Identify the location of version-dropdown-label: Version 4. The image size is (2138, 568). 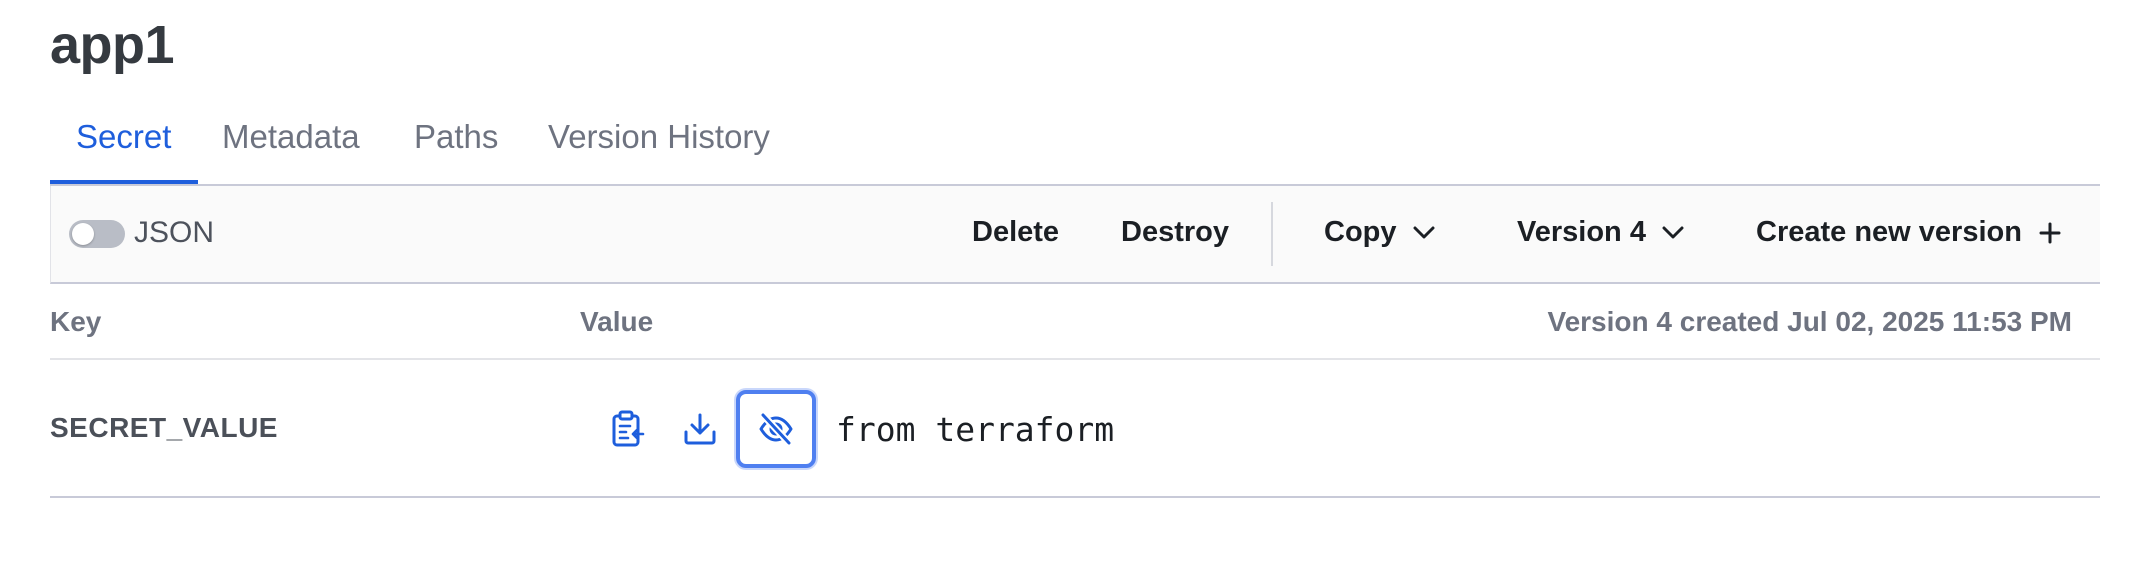
(1581, 232).